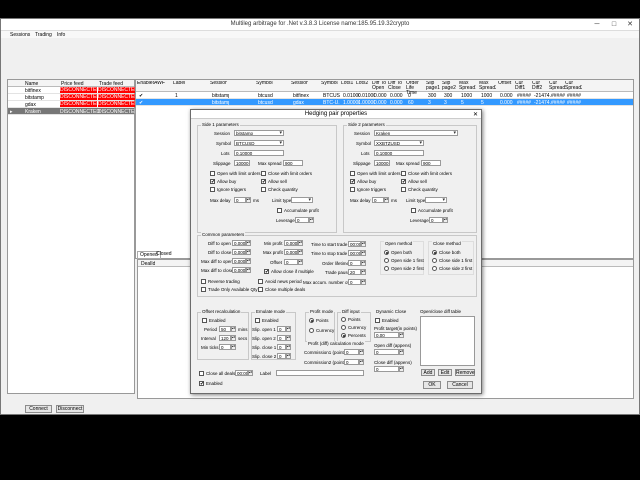 The width and height of the screenshot is (640, 480). I want to click on ok-button: OK, so click(432, 385).